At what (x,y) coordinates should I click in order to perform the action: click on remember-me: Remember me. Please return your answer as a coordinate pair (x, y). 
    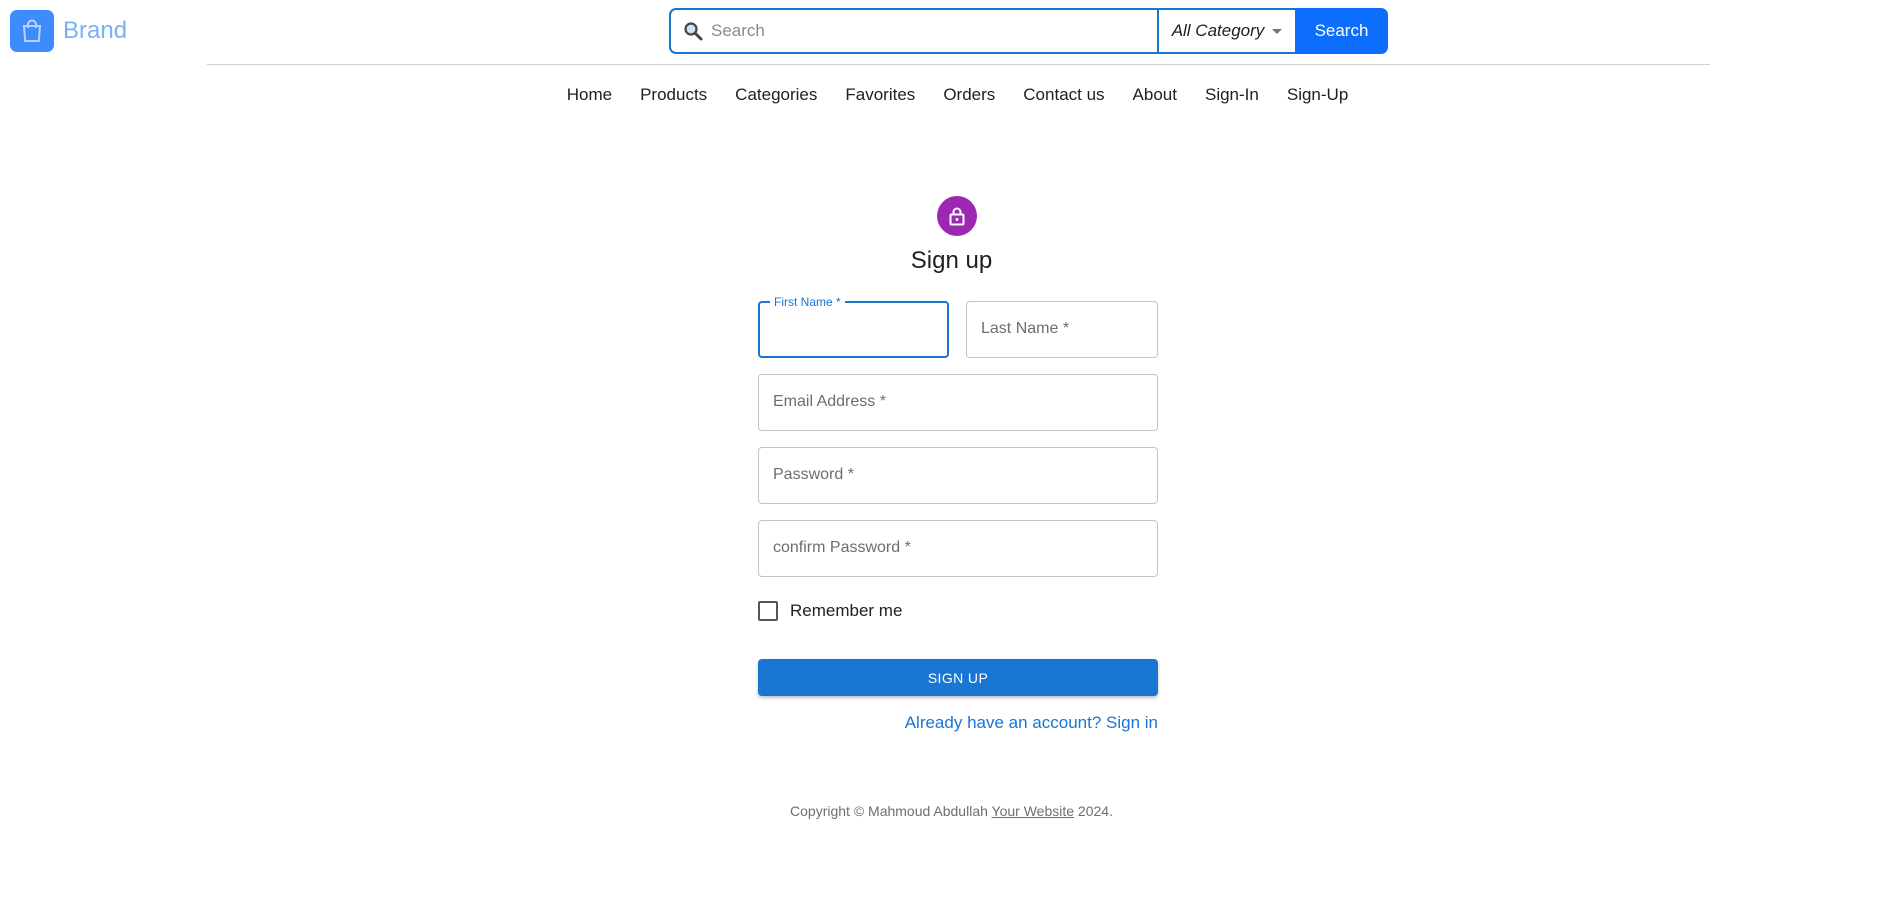
    Looking at the image, I should click on (830, 611).